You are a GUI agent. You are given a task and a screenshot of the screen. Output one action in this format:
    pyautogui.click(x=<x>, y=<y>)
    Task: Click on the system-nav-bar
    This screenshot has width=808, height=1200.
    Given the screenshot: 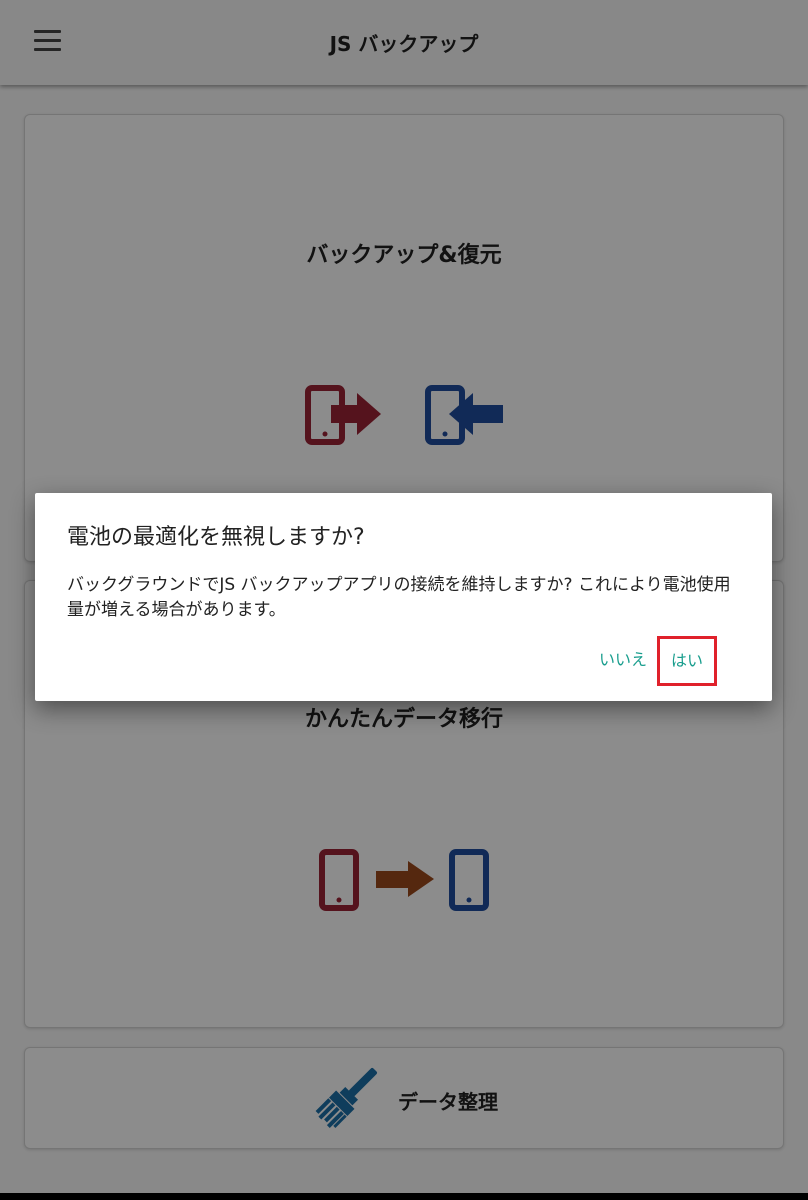 What is the action you would take?
    pyautogui.click(x=404, y=1196)
    